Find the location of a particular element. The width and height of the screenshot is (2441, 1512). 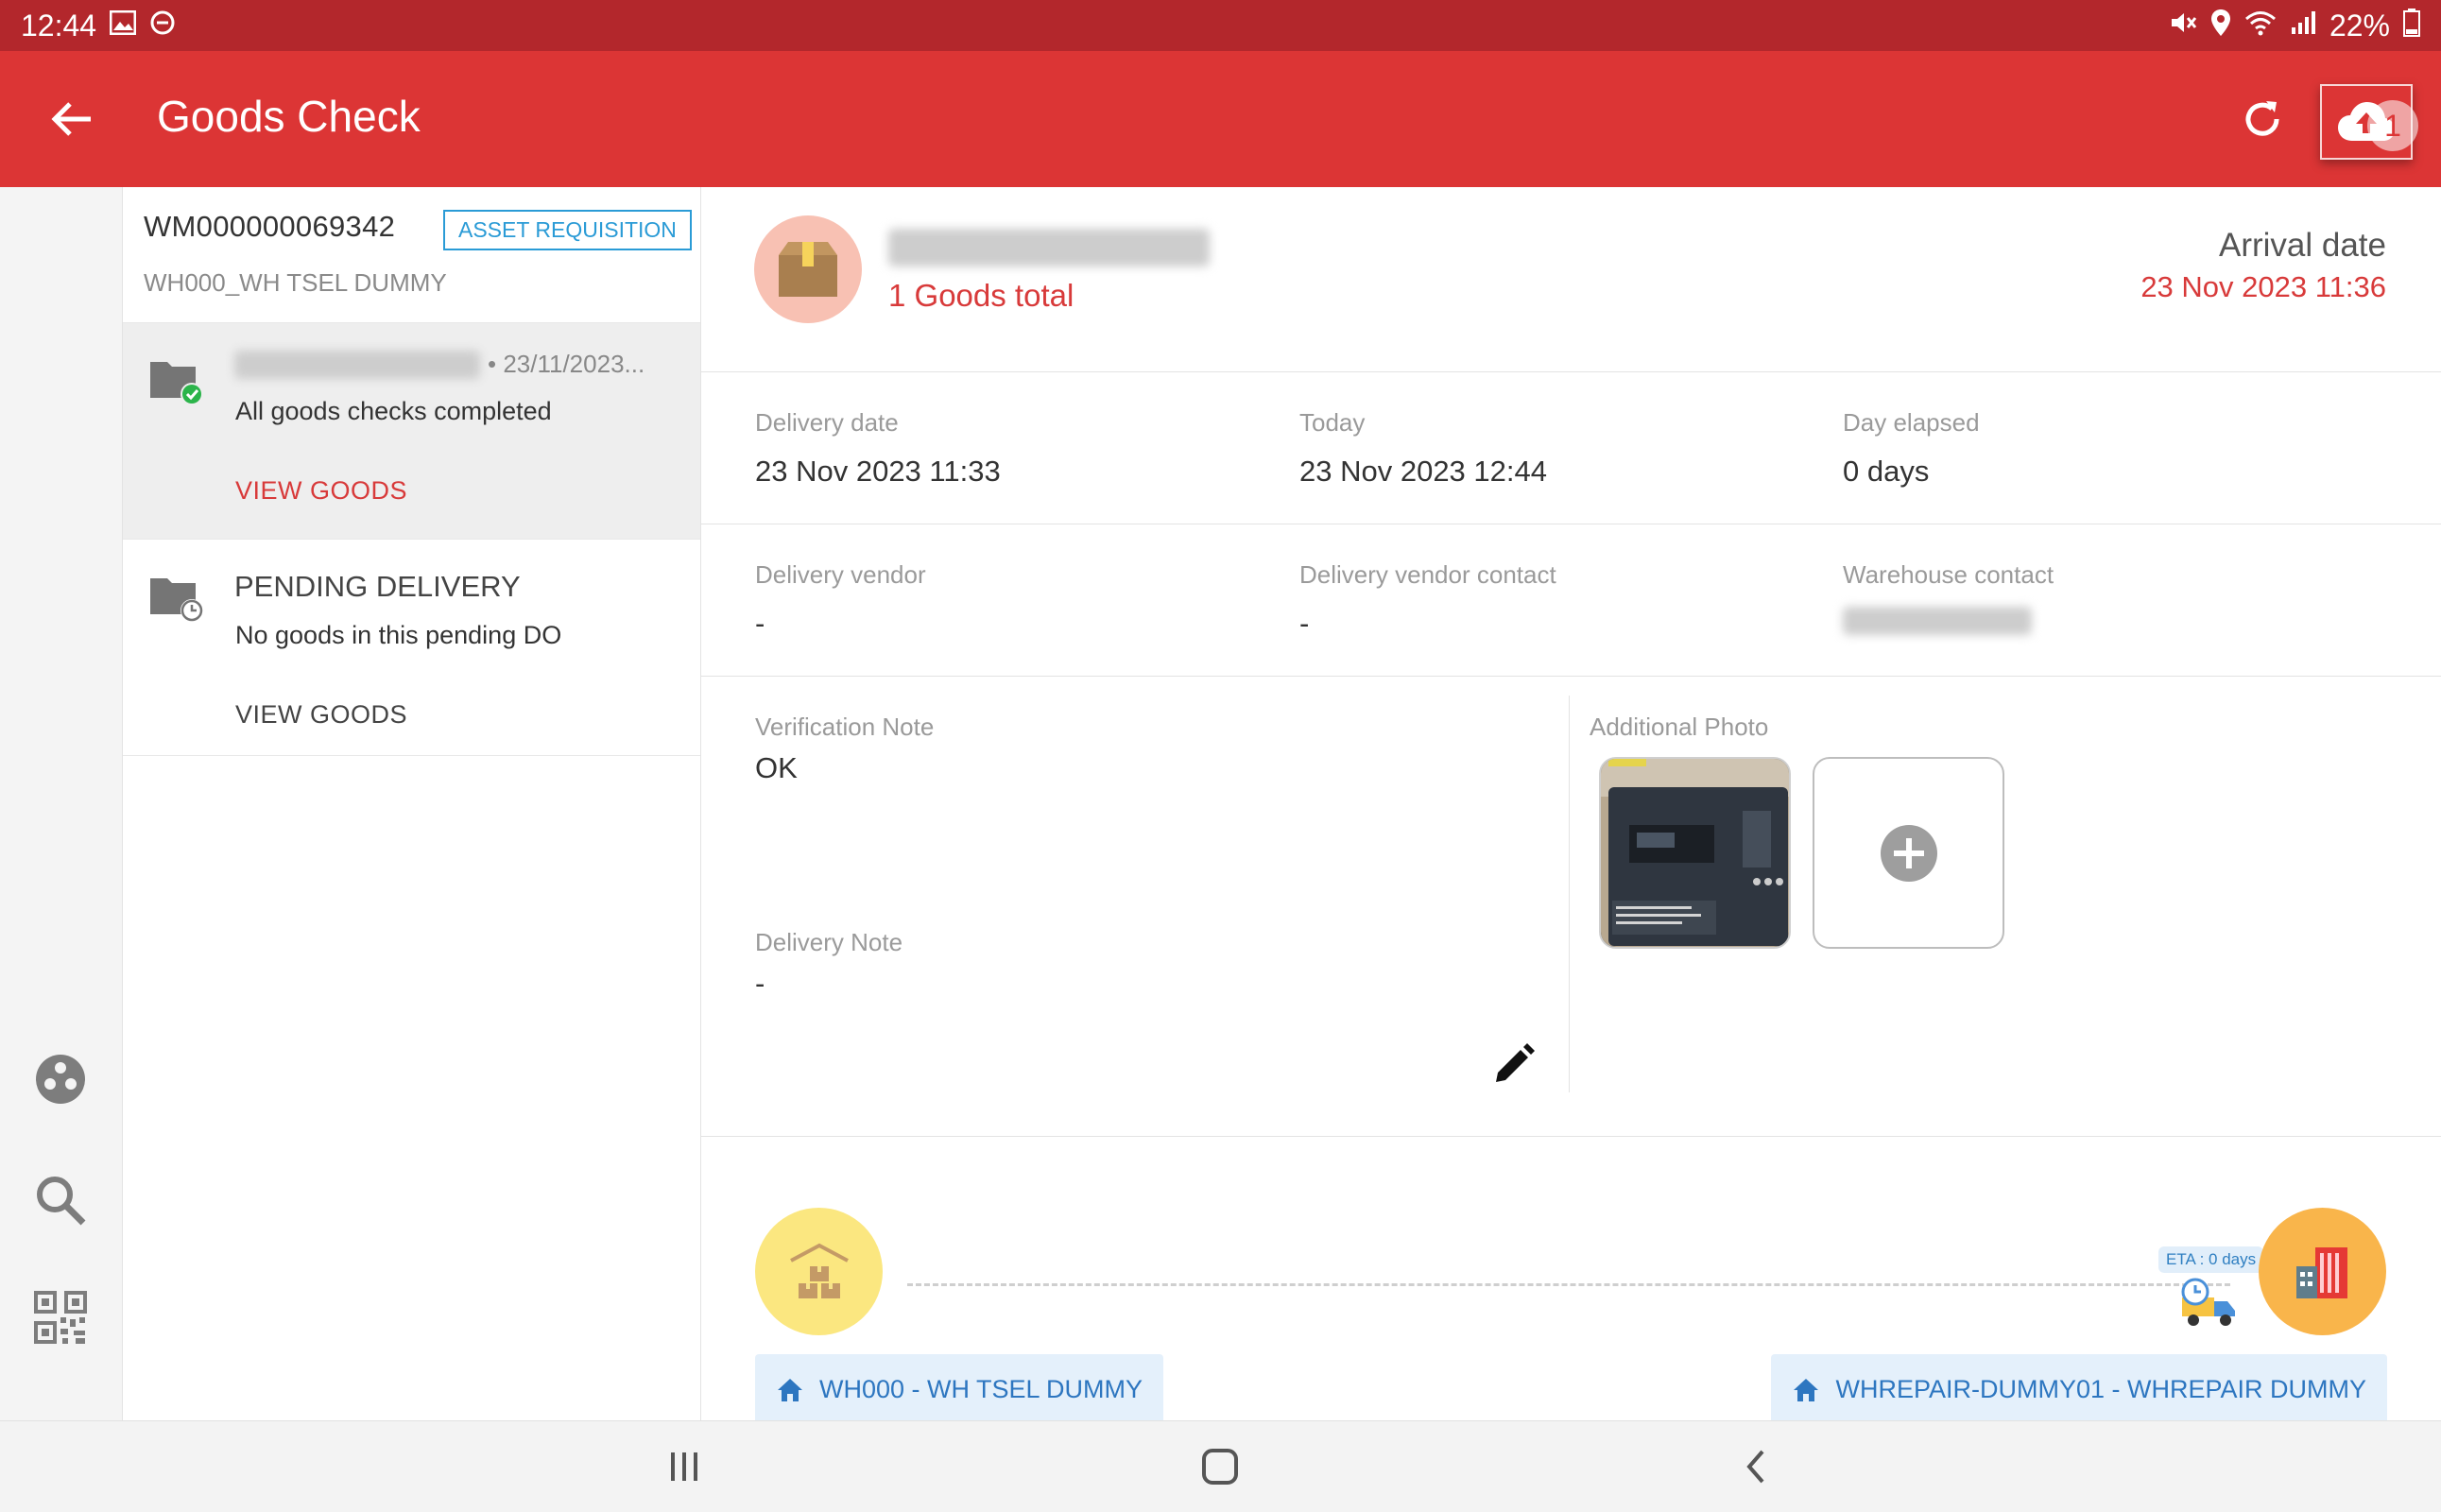

palette-icon is located at coordinates (60, 1079).